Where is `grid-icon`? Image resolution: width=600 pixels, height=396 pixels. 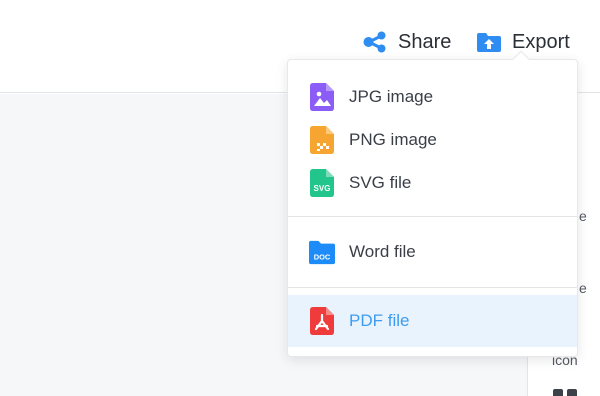 grid-icon is located at coordinates (565, 392).